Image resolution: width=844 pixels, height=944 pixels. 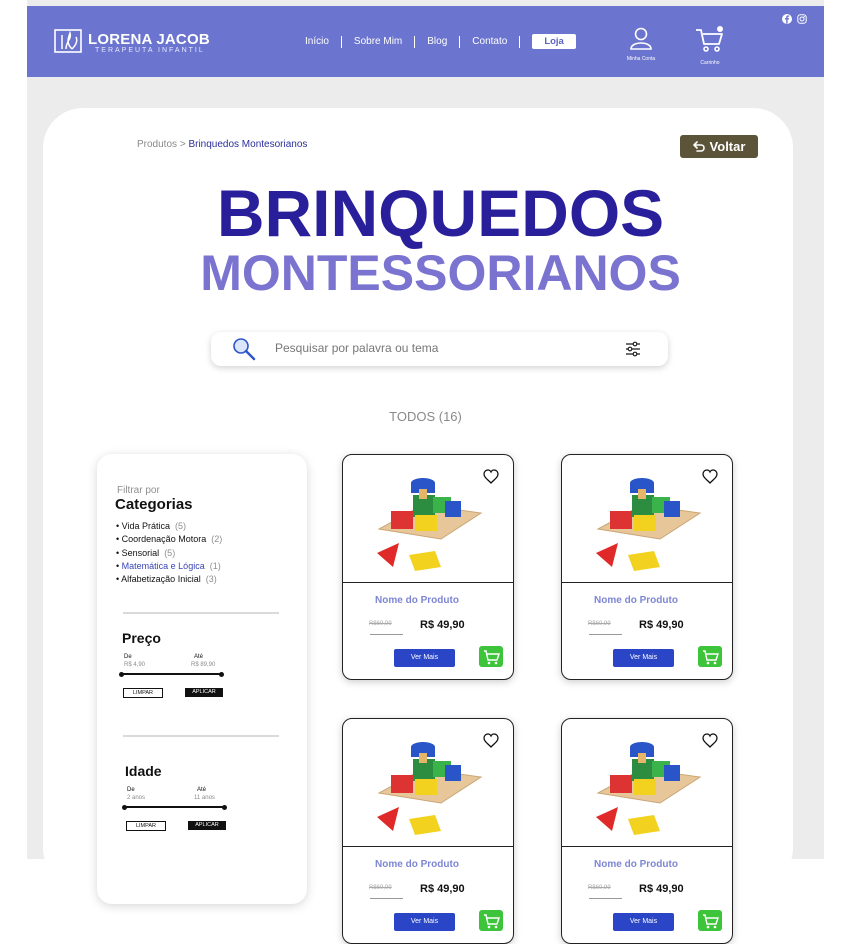 What do you see at coordinates (146, 826) in the screenshot?
I see `age-clear-button: LIMPAR` at bounding box center [146, 826].